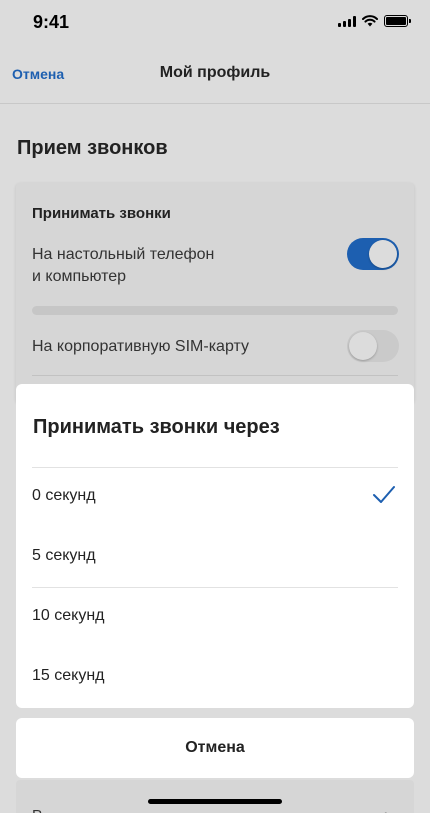 This screenshot has height=813, width=430. Describe the element at coordinates (215, 617) in the screenshot. I see `option-10-seconds: 10 секунд` at that location.